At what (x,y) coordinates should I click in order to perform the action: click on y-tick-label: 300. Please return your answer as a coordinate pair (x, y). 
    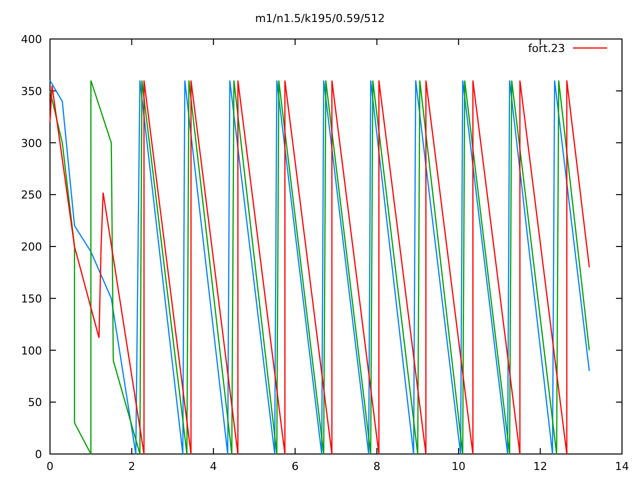
    Looking at the image, I should click on (31, 143).